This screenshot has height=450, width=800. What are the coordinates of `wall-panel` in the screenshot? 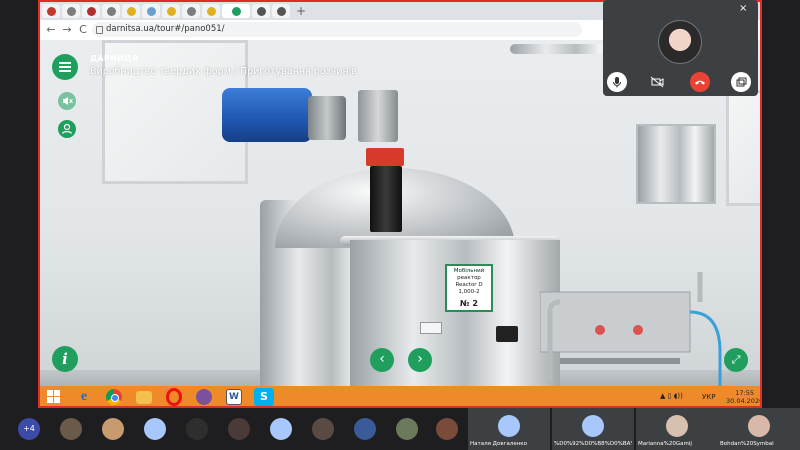 It's located at (676, 164).